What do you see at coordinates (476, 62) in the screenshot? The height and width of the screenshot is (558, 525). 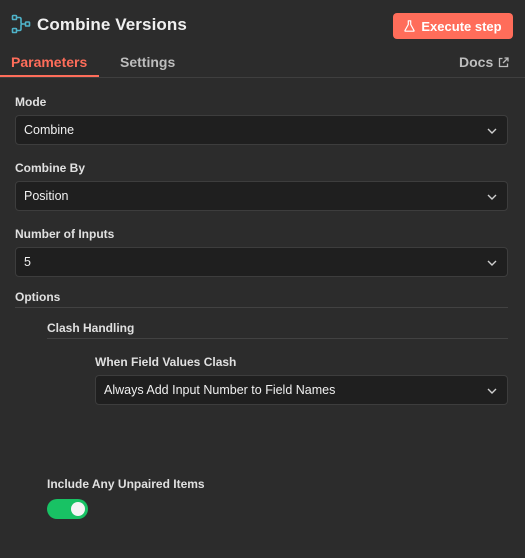 I see `docs-label: Docs` at bounding box center [476, 62].